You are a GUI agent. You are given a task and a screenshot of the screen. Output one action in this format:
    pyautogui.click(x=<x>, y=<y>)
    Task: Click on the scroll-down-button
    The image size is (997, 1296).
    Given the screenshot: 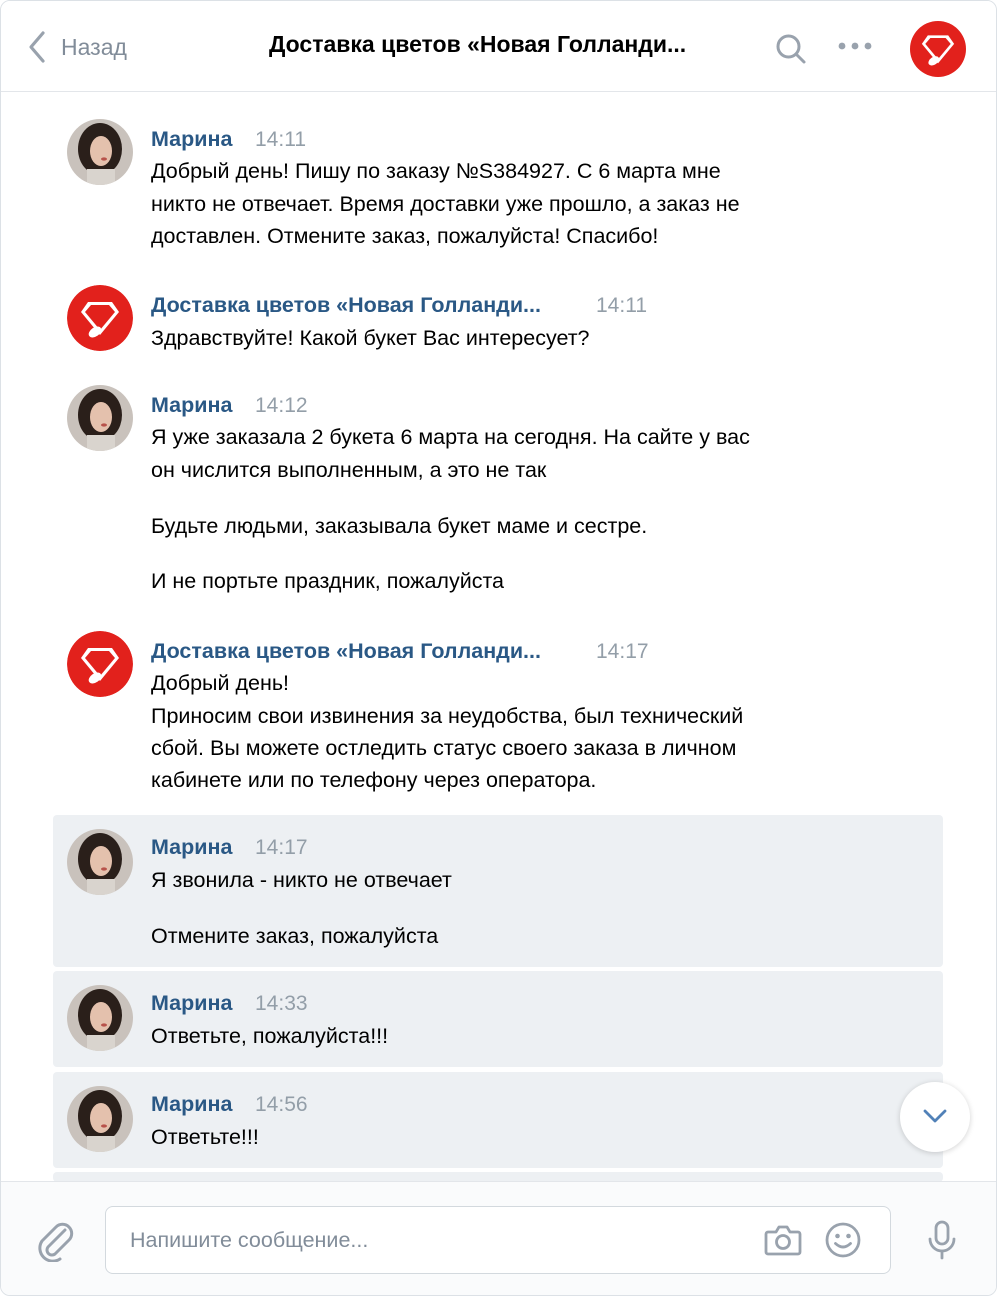 What is the action you would take?
    pyautogui.click(x=935, y=1117)
    